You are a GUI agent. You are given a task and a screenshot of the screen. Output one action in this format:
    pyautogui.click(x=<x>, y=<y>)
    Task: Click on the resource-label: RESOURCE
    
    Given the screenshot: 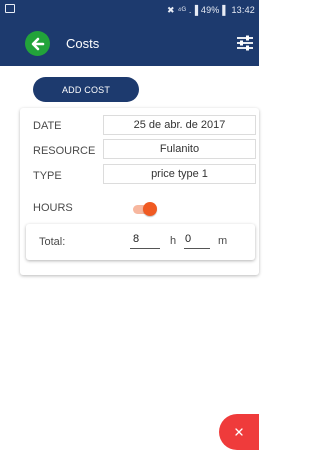 What is the action you would take?
    pyautogui.click(x=64, y=151)
    